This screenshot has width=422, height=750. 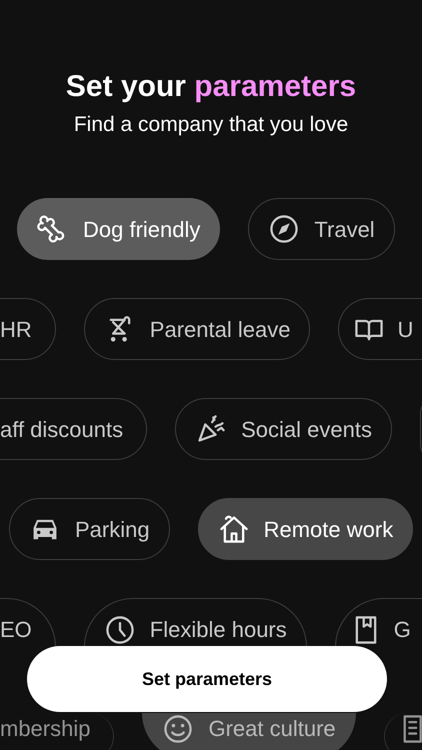 What do you see at coordinates (57, 731) in the screenshot?
I see `filter-chip: mbership` at bounding box center [57, 731].